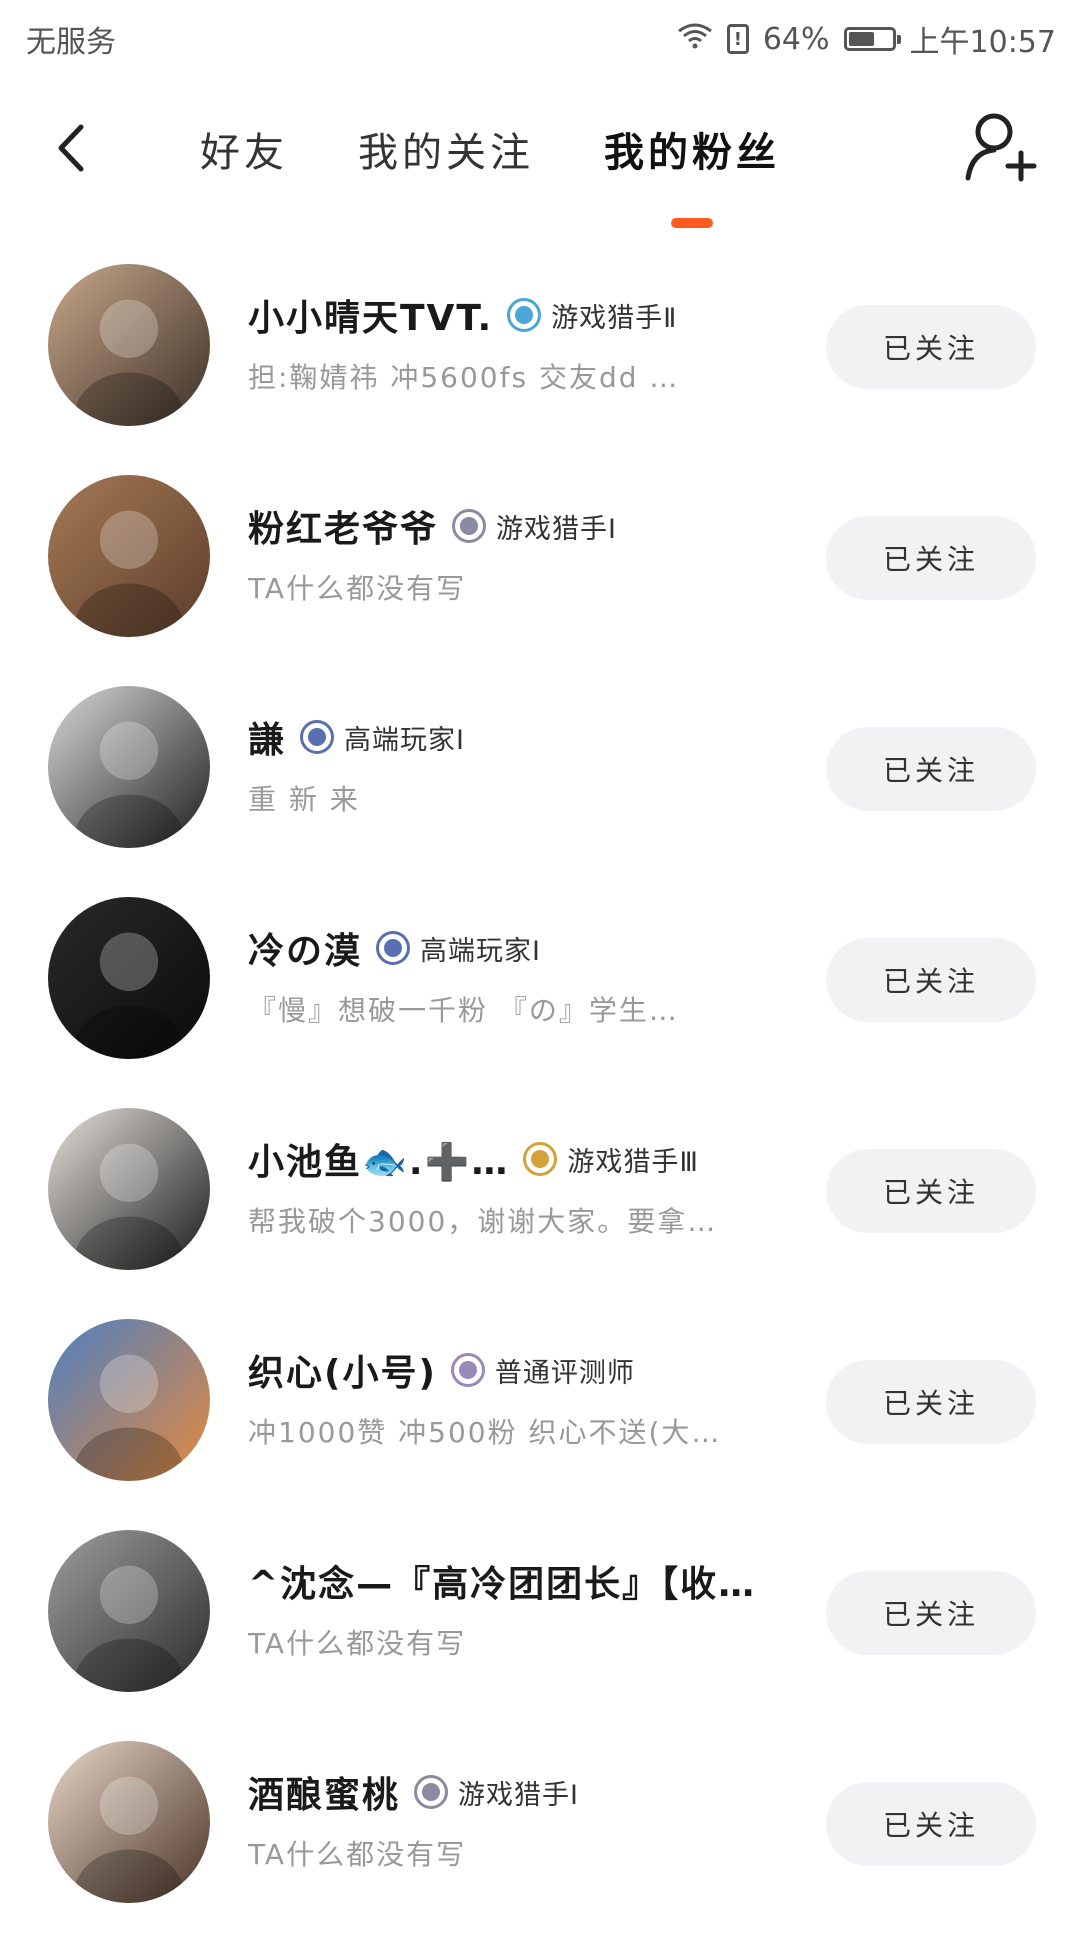 This screenshot has height=1938, width=1080. I want to click on sim-alert-icon: !, so click(737, 39).